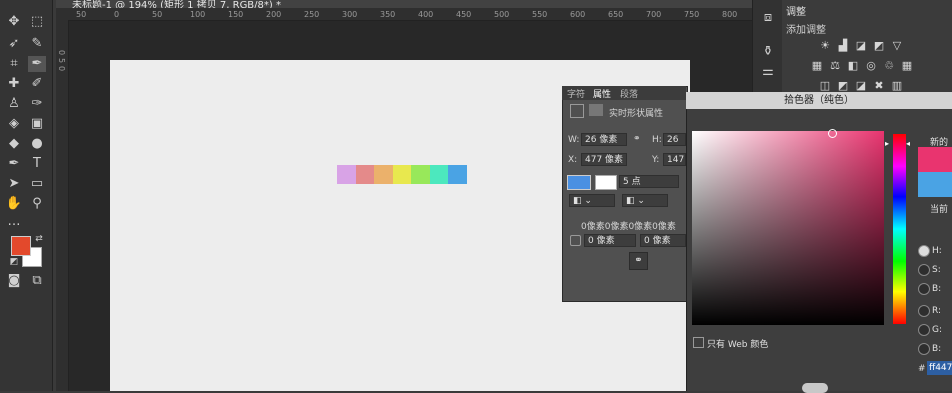 This screenshot has width=952, height=393. I want to click on radio-green, so click(924, 330).